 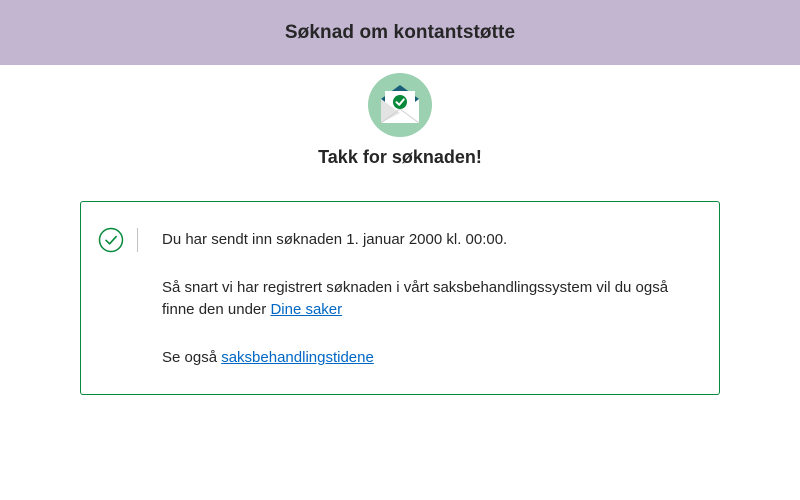 I want to click on processing-times-link: saksbehandlingstidene, so click(x=297, y=357).